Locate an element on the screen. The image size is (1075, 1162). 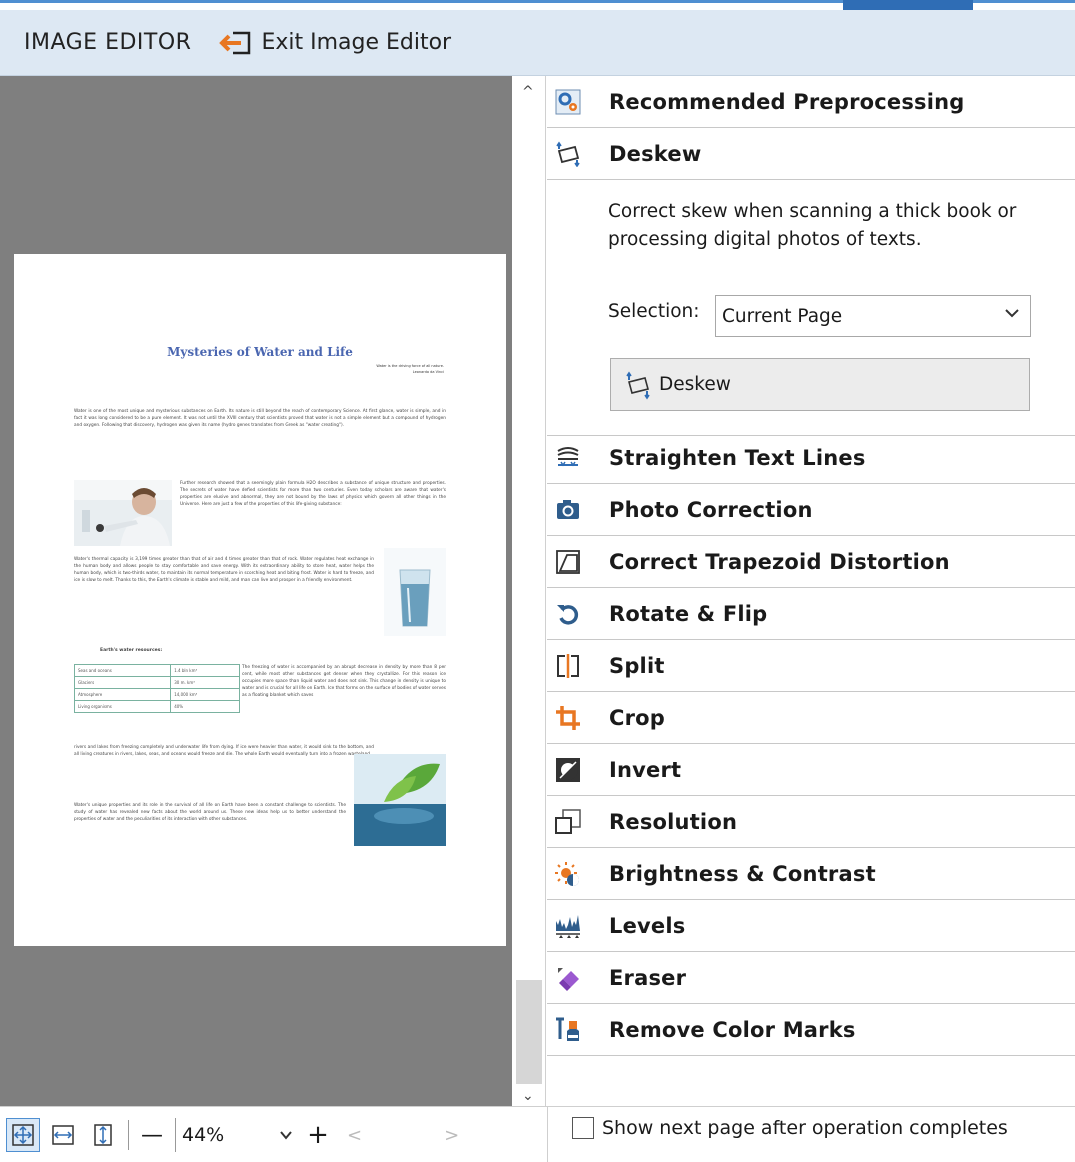
tool-levels: Levels is located at coordinates (811, 926).